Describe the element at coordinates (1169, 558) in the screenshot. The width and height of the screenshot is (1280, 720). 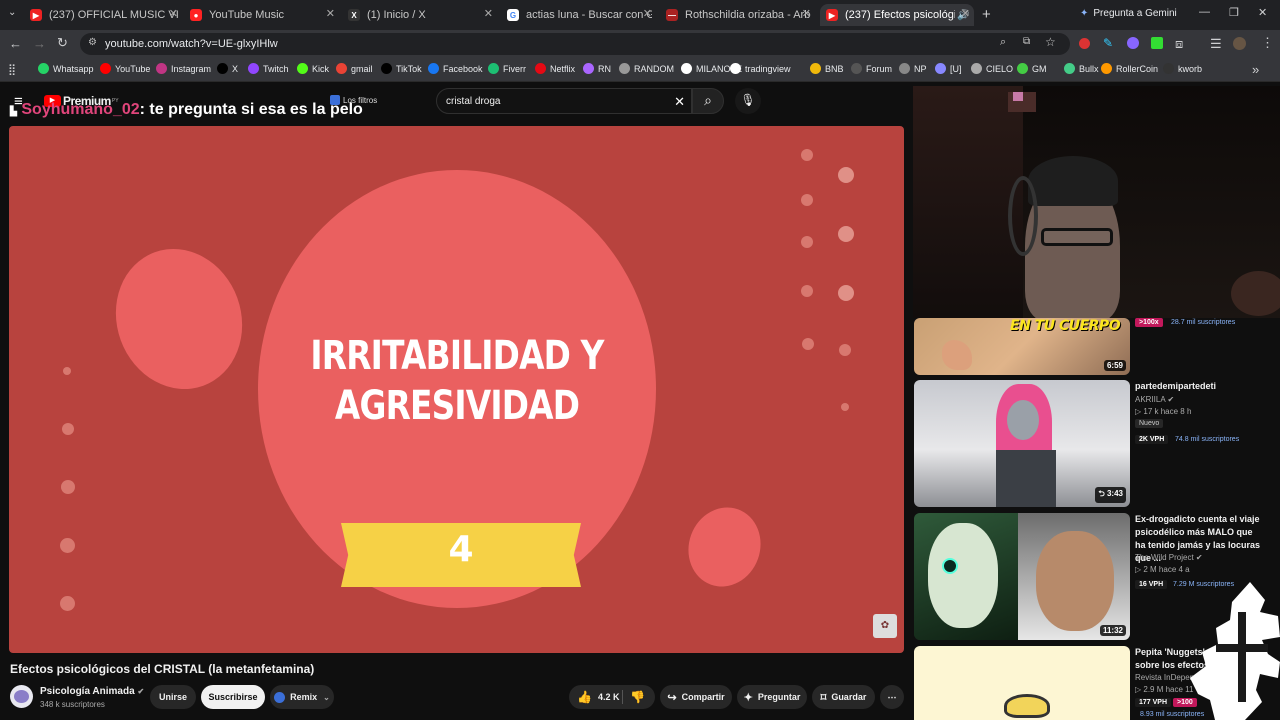
I see `rec-channel: The Wild Project ✔` at that location.